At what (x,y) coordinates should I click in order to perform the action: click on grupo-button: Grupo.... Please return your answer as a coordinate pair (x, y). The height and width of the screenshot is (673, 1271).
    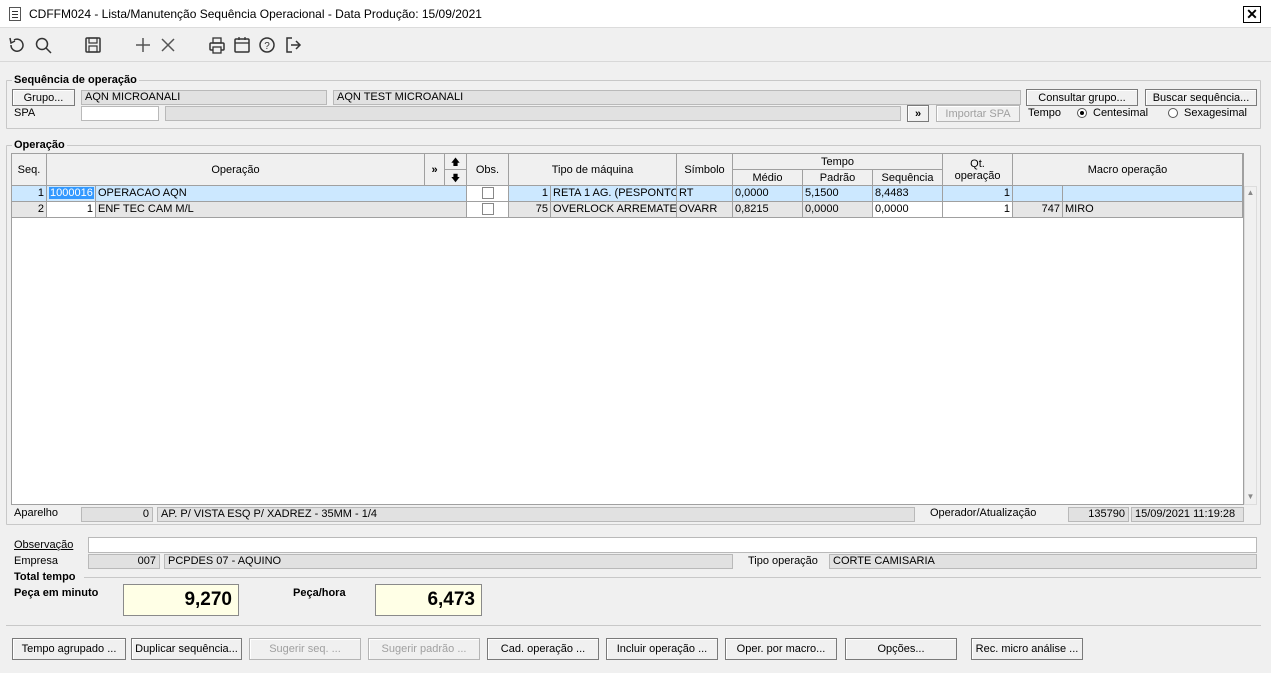
    Looking at the image, I should click on (43, 97).